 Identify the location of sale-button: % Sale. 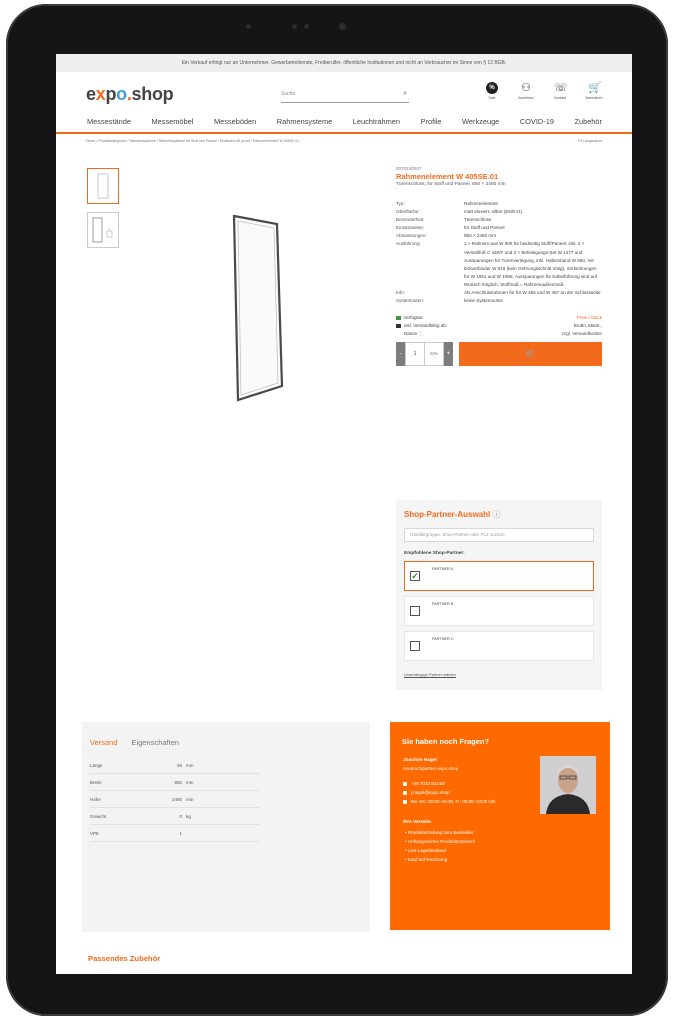
(492, 91).